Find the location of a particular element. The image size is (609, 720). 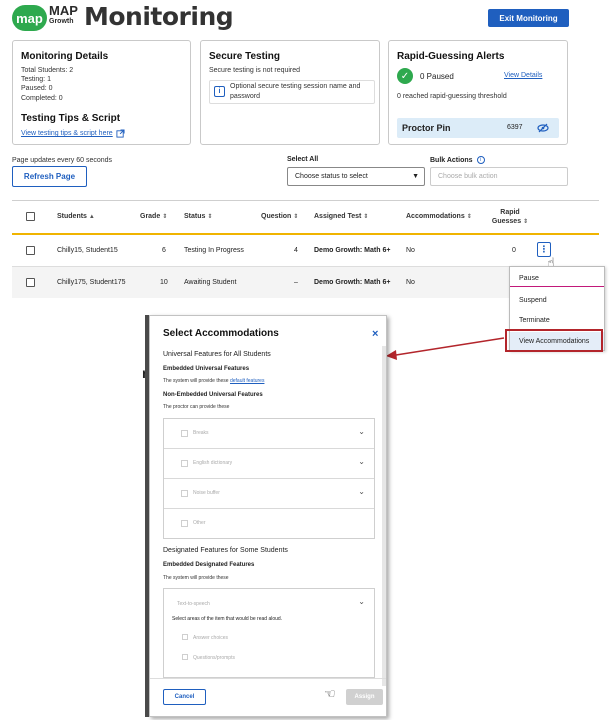

completed-count-text: Completed: 0 is located at coordinates (42, 98).